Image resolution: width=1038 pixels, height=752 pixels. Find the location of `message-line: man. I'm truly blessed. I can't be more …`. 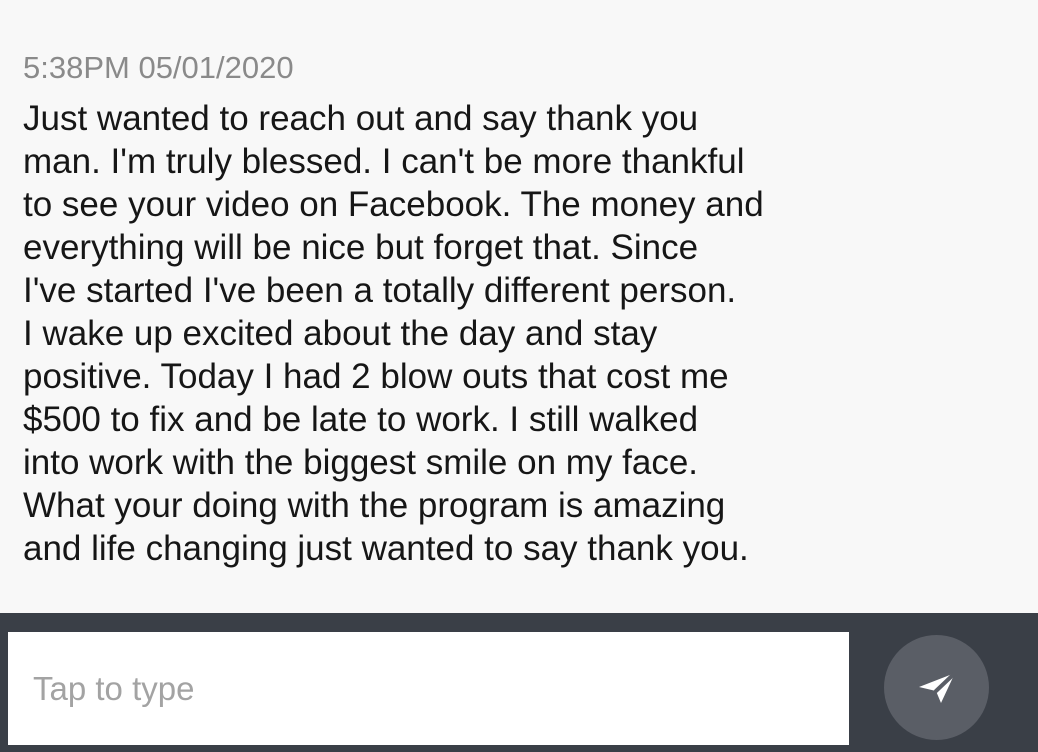

message-line: man. I'm truly blessed. I can't be more … is located at coordinates (384, 161).